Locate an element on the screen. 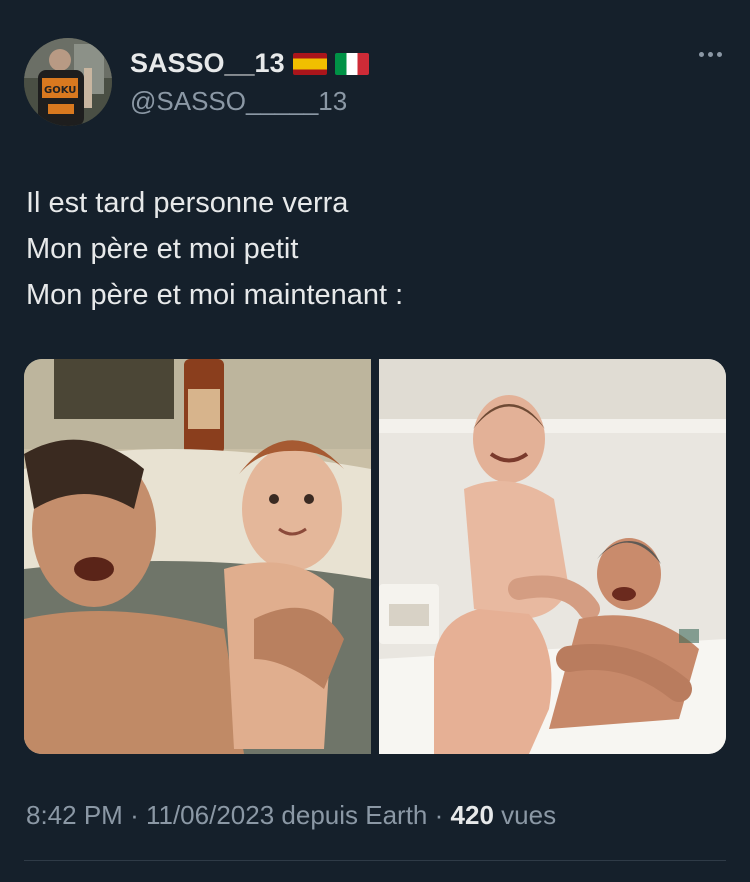 The image size is (750, 882). tweet-time: 8:42 PM is located at coordinates (74, 815).